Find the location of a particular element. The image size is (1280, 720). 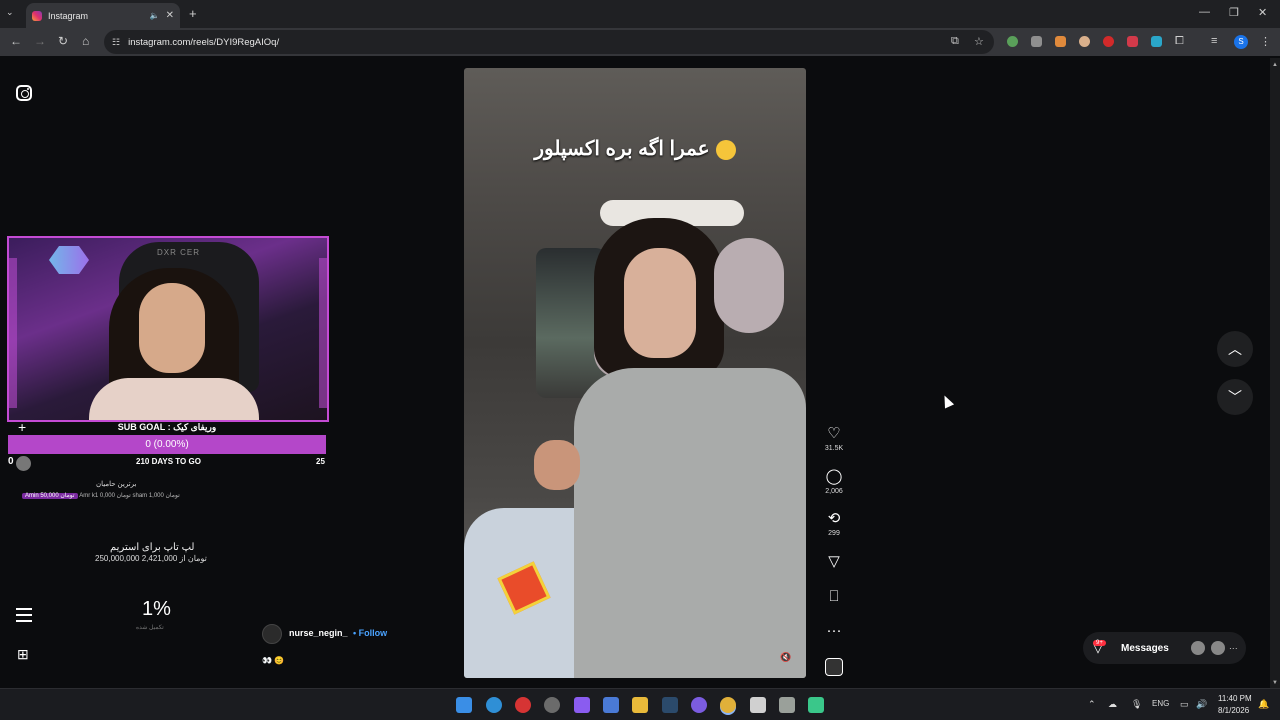

chevron-up-icon: ︿ is located at coordinates (1235, 349).